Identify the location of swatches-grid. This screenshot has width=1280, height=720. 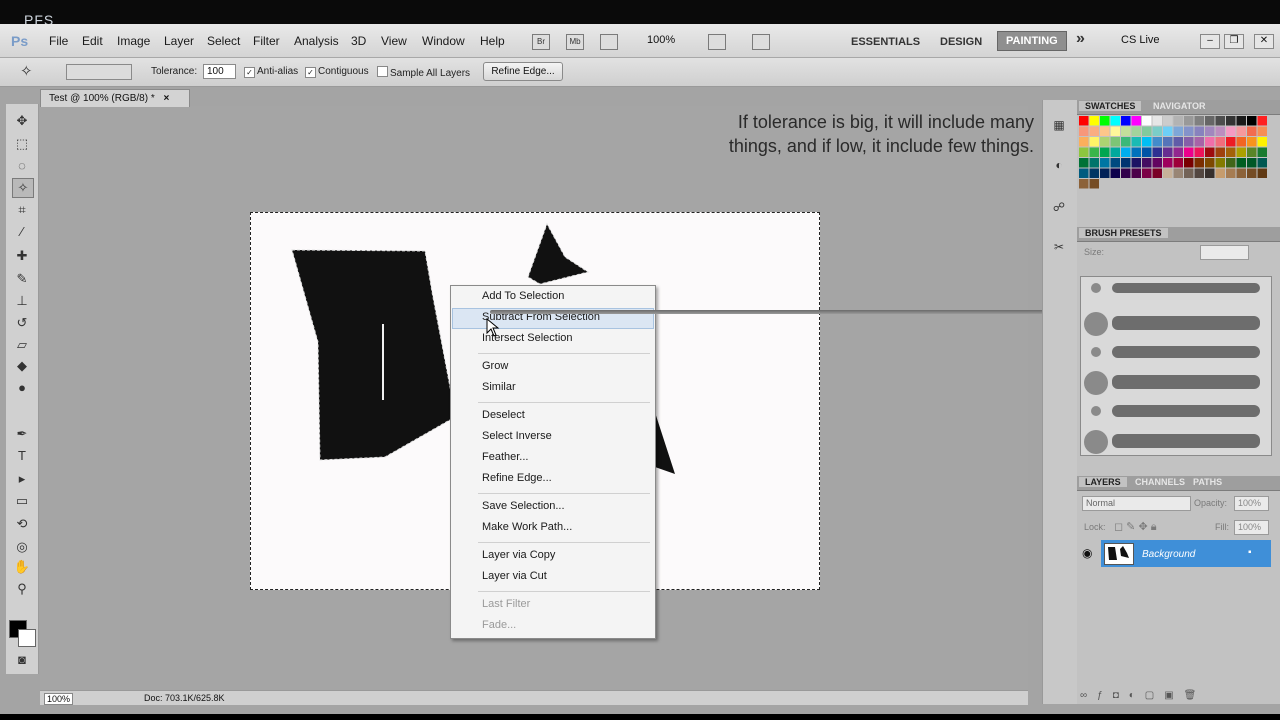
(1175, 161).